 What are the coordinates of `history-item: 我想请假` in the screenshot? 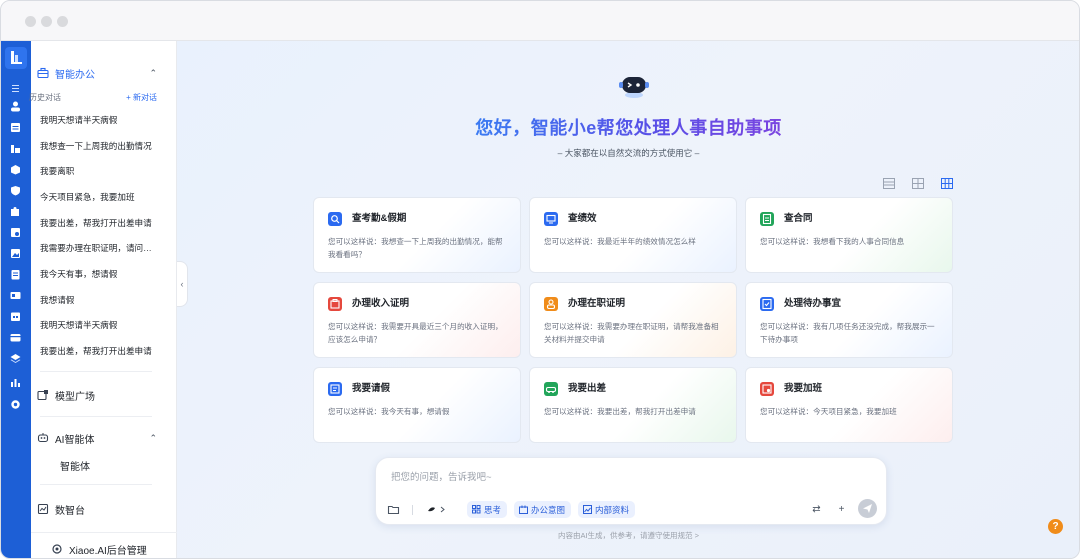 It's located at (99, 300).